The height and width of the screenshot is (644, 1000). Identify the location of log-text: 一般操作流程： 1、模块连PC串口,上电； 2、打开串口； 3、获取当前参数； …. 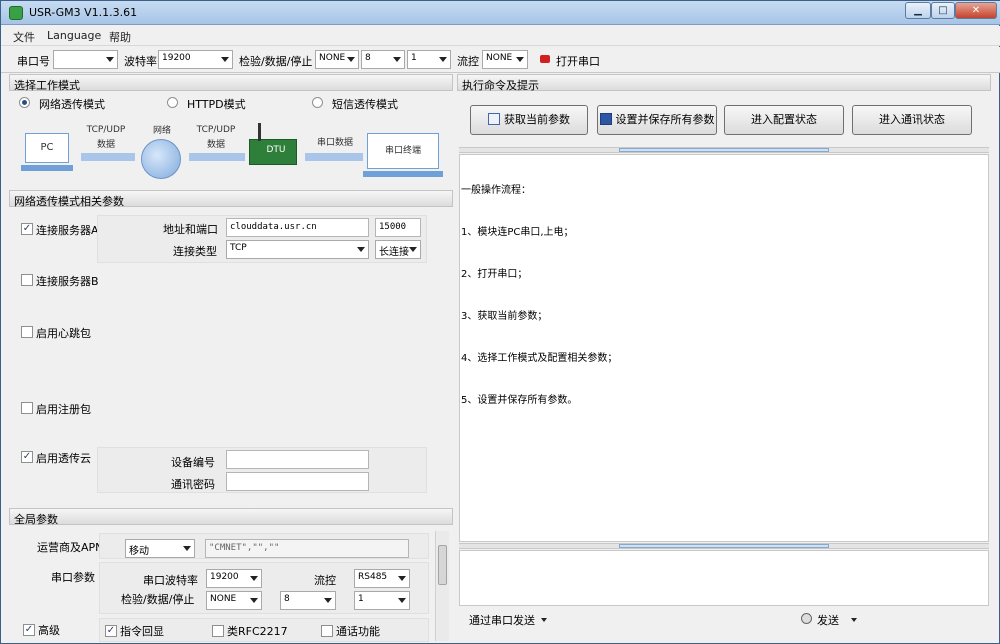
(539, 296).